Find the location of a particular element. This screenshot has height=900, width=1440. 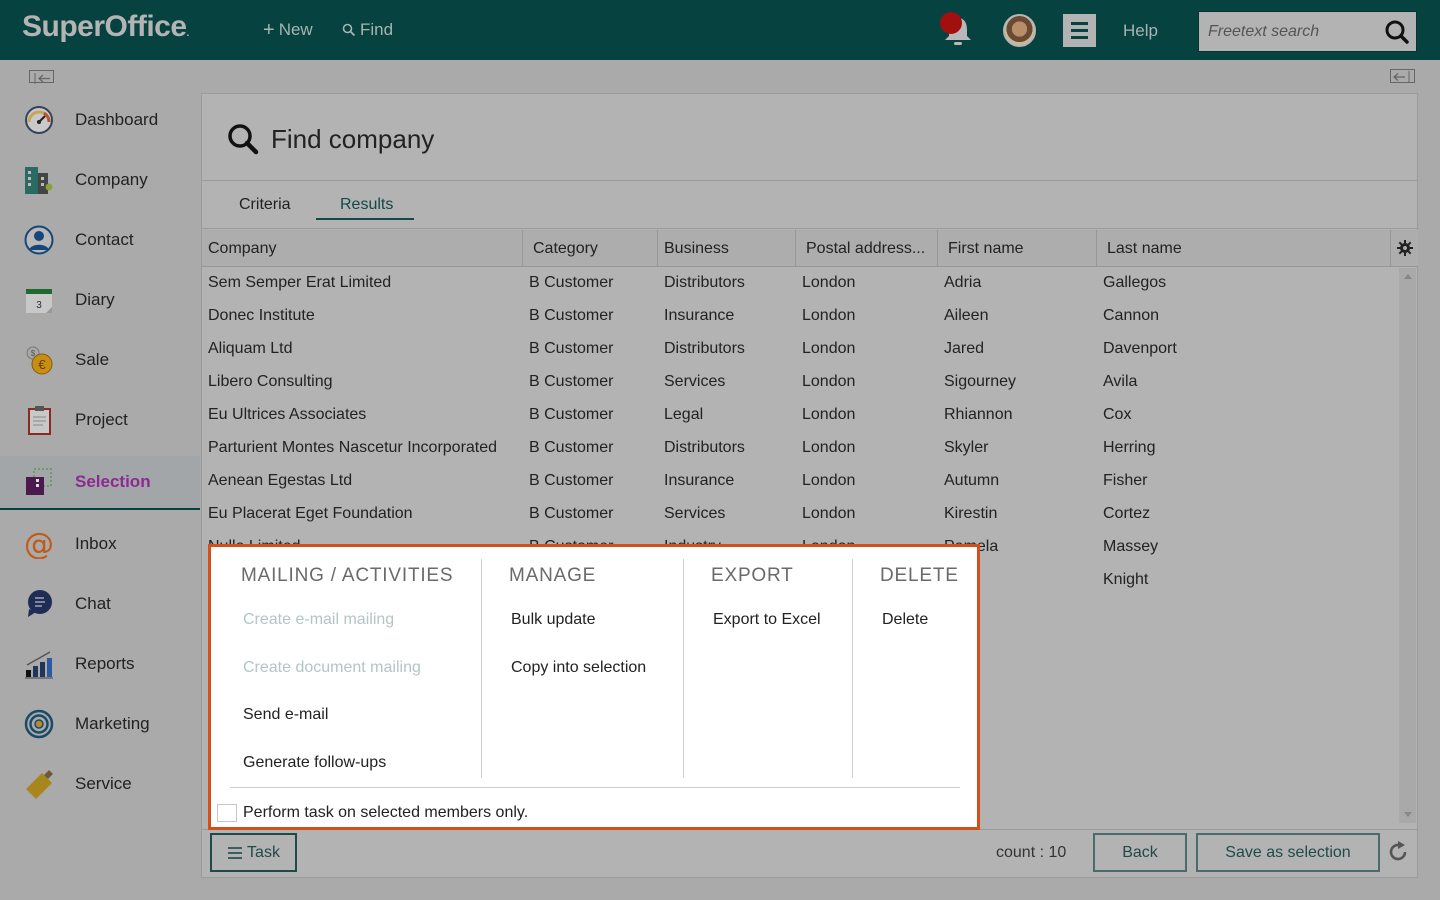

cell-first-name: Skyler is located at coordinates (966, 447).